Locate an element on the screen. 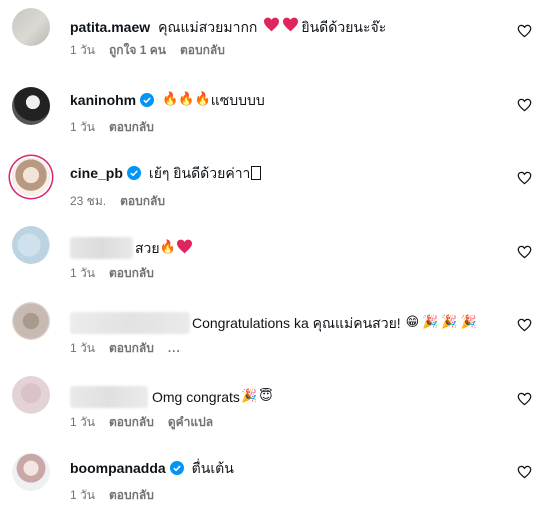 This screenshot has width=542, height=520. translate-button: ดูคำแปล is located at coordinates (190, 422).